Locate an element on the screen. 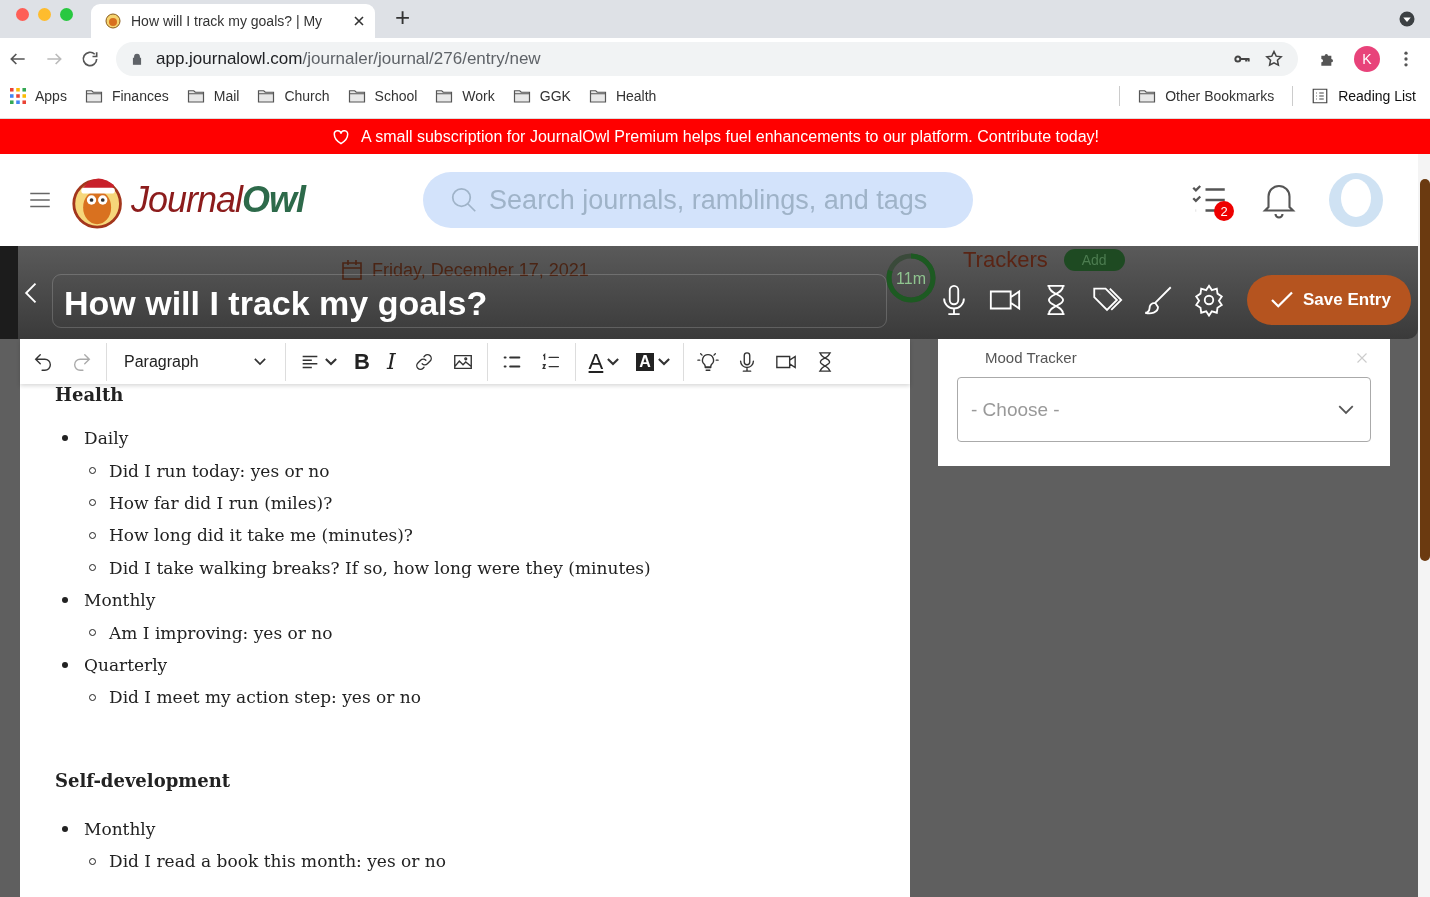  list-item: Did I meet my action step: yes or no is located at coordinates (265, 697).